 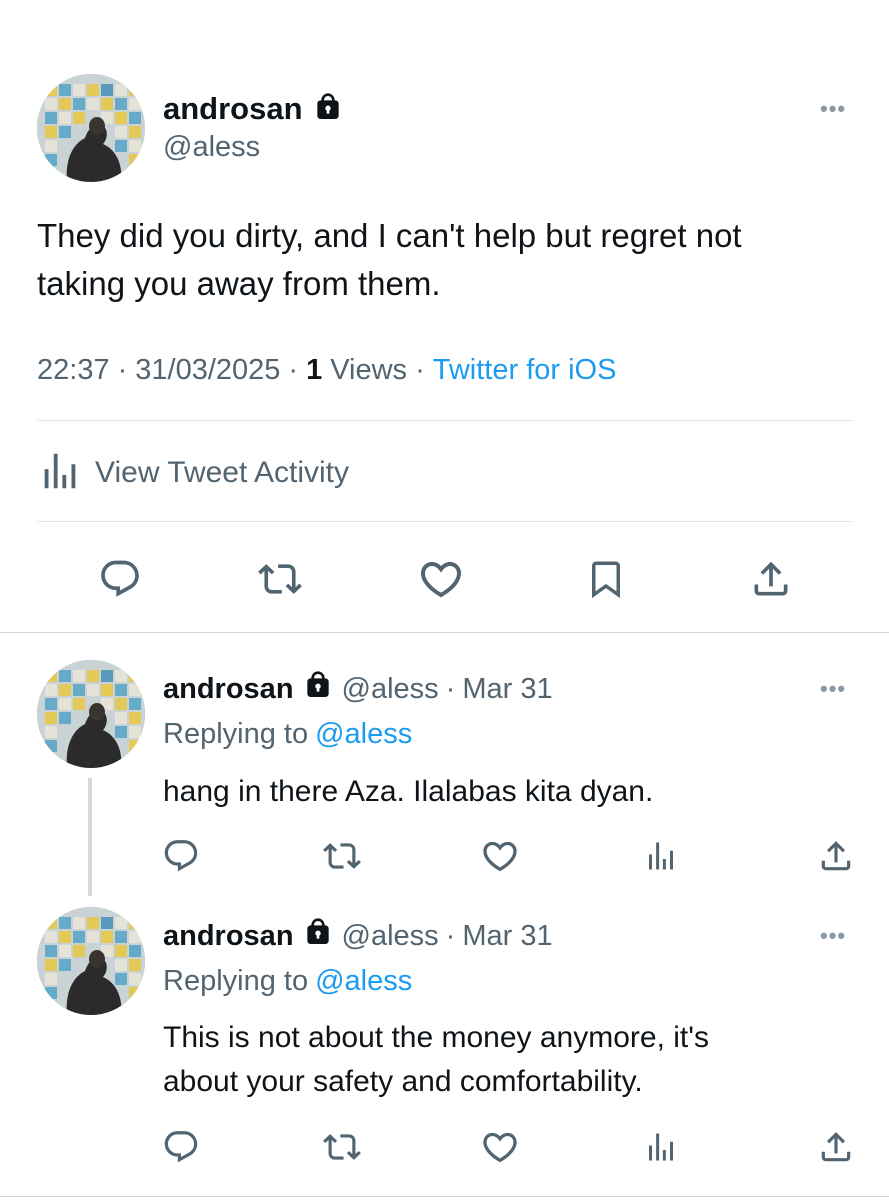 What do you see at coordinates (222, 472) in the screenshot?
I see `view-tweet-activity-label: View Tweet Activity` at bounding box center [222, 472].